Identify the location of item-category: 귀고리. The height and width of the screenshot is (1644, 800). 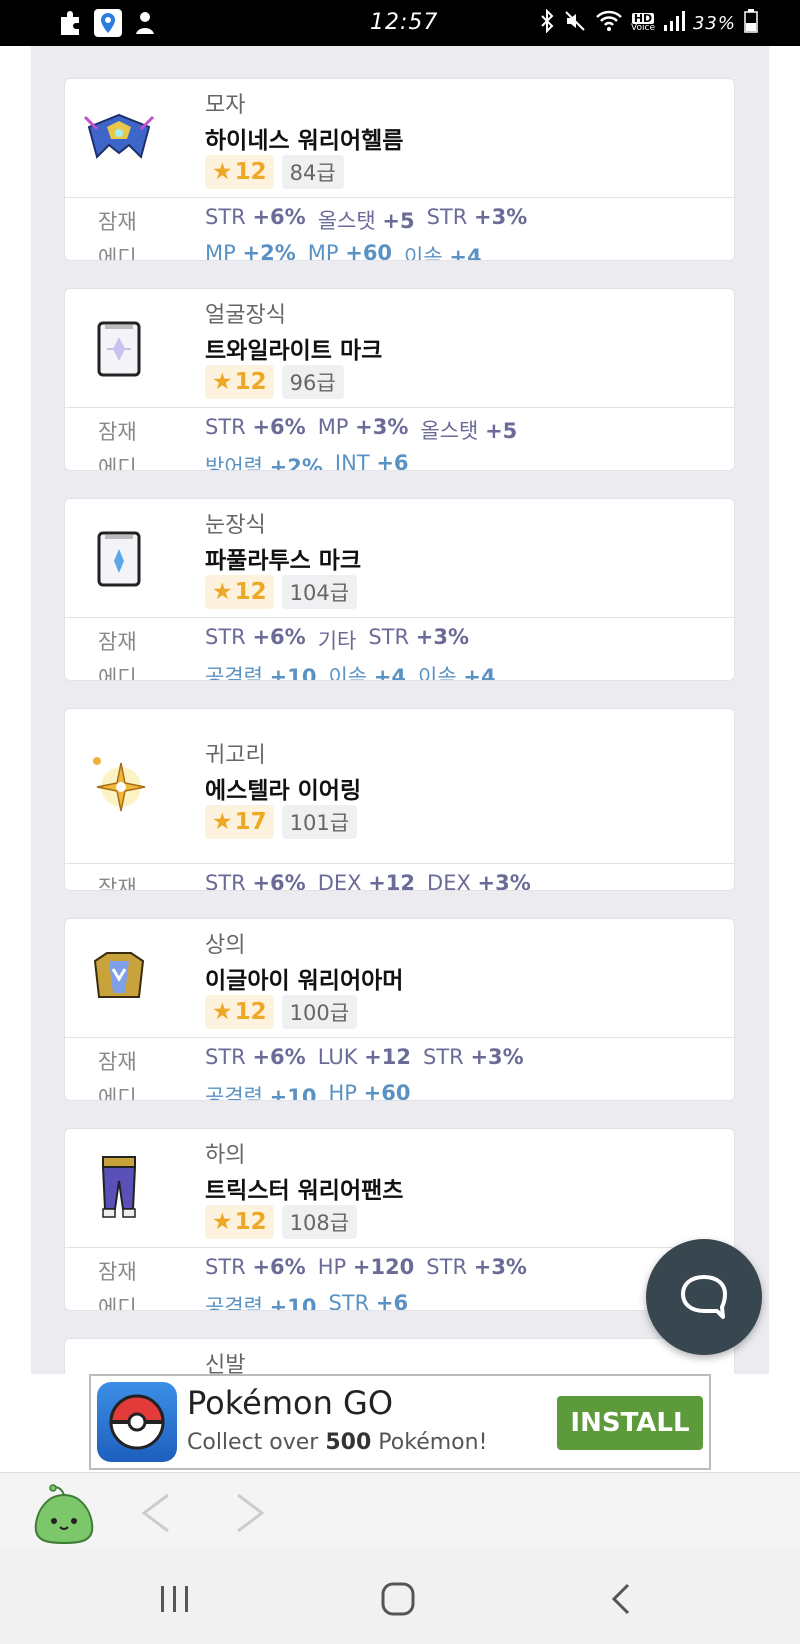
(235, 755).